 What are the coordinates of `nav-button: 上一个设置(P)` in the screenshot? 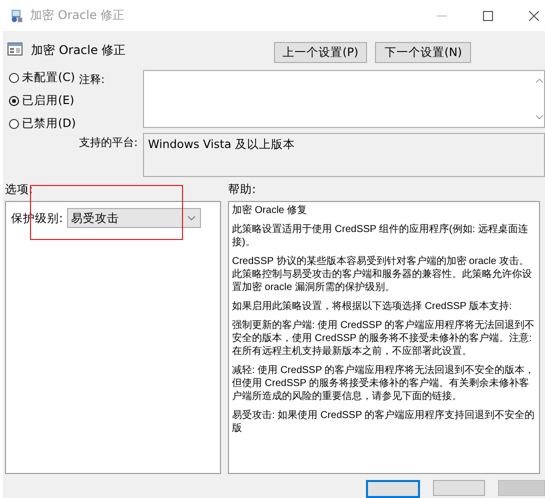 It's located at (321, 52).